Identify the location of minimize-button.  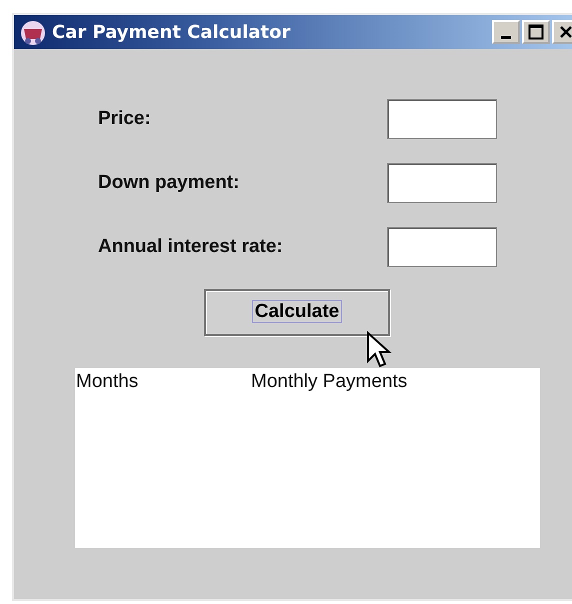
(506, 32).